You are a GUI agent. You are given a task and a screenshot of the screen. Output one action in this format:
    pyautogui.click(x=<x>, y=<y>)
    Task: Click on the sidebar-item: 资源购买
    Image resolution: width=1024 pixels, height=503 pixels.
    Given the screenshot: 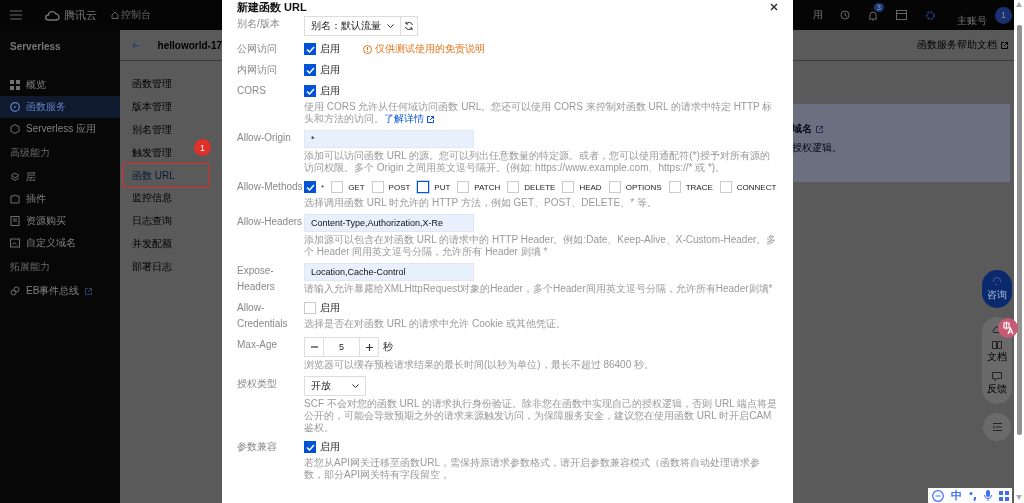 What is the action you would take?
    pyautogui.click(x=60, y=221)
    